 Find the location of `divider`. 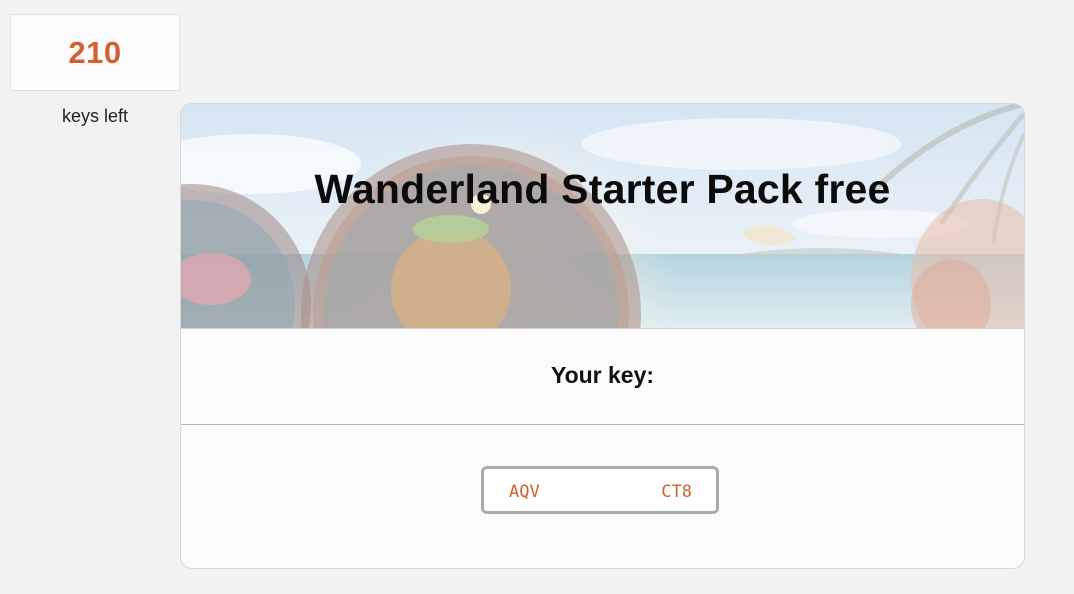

divider is located at coordinates (602, 424).